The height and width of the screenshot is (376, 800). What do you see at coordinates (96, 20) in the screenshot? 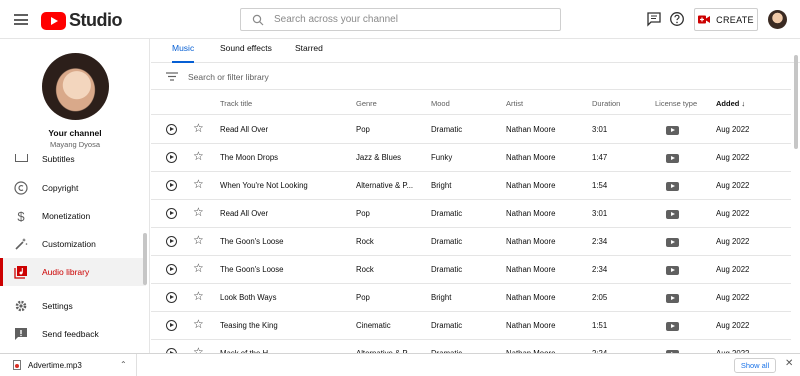
I see `logo-text: Studio` at bounding box center [96, 20].